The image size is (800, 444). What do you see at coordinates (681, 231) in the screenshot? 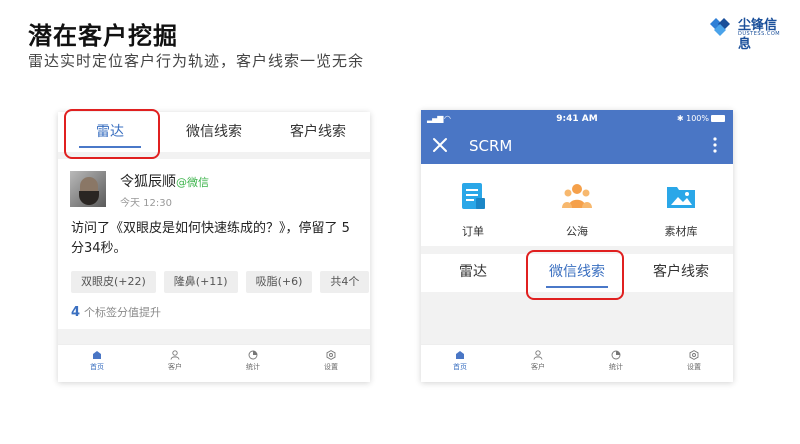
I see `quick-entry-label: 素材库` at bounding box center [681, 231].